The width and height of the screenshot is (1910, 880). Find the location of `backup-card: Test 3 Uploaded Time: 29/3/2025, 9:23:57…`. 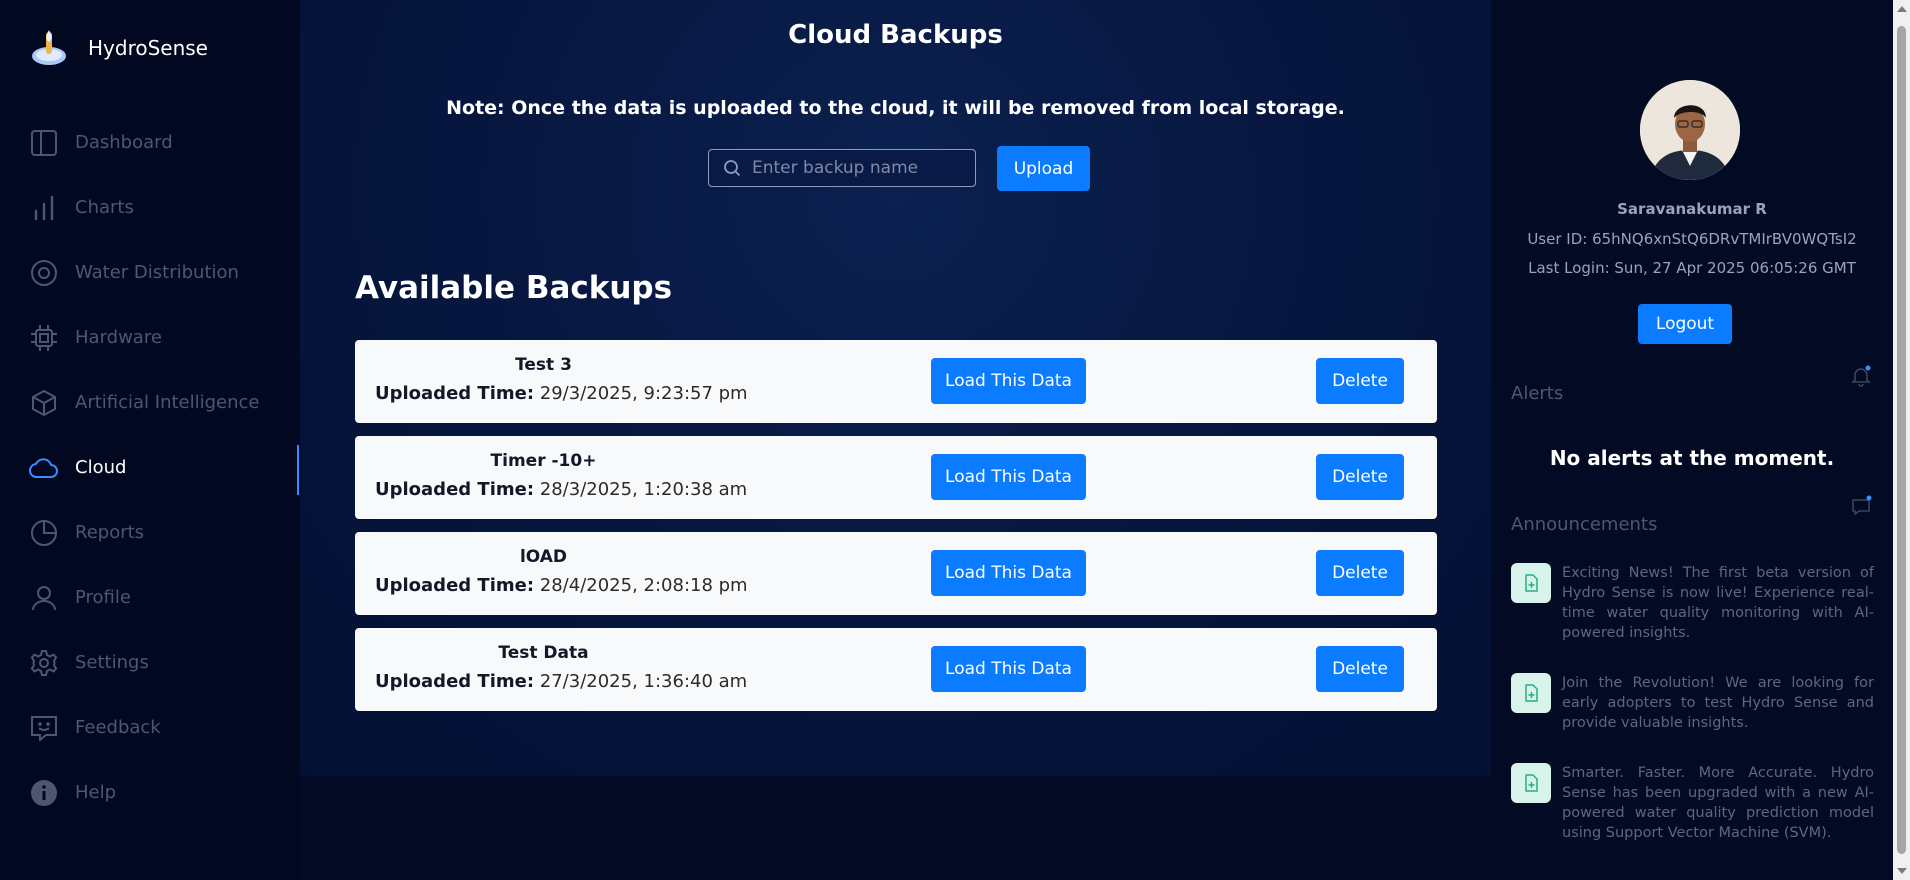

backup-card: Test 3 Uploaded Time: 29/3/2025, 9:23:57… is located at coordinates (896, 381).